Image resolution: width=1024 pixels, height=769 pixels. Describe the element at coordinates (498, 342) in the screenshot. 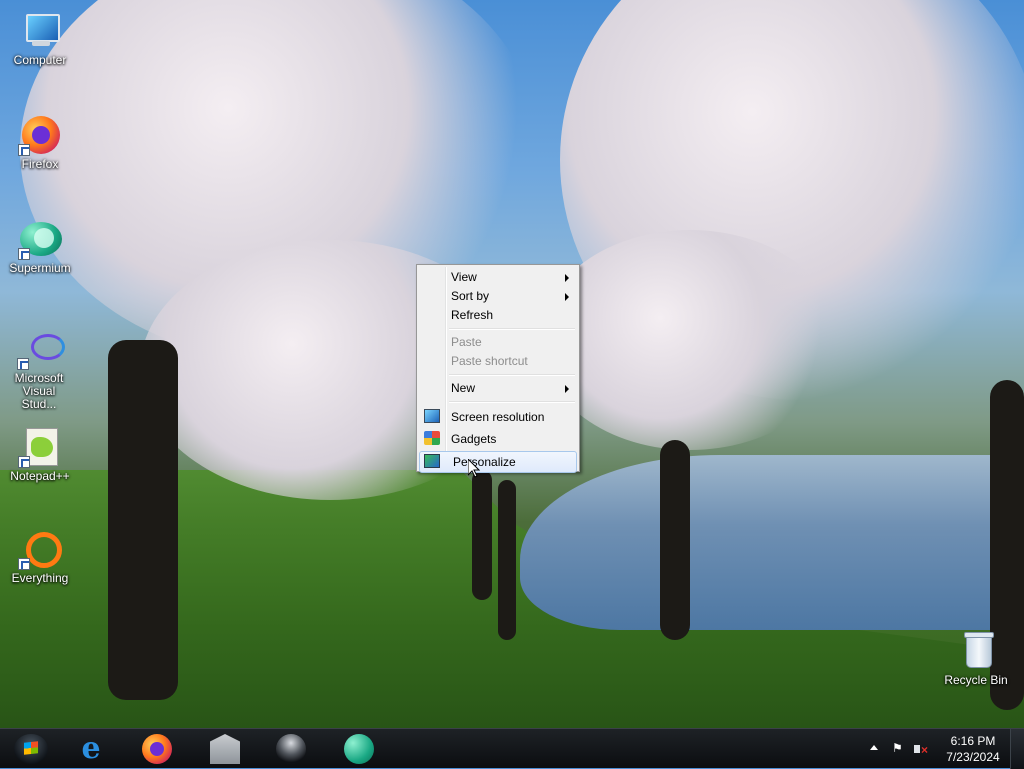

I see `menu-item-paste: Paste` at that location.